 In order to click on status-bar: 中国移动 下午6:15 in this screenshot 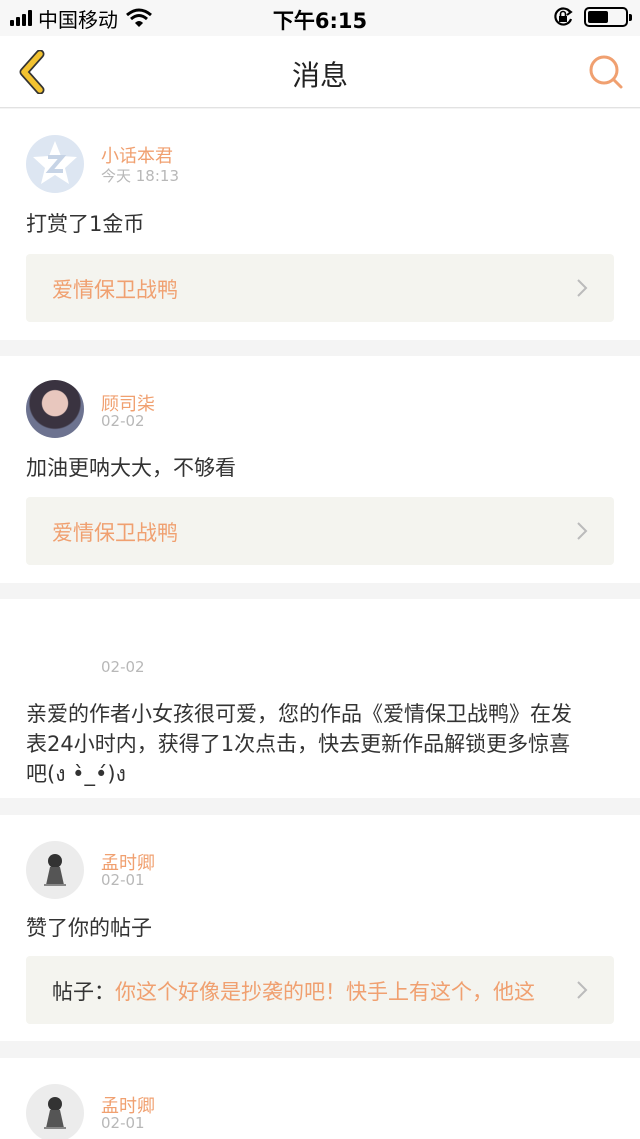, I will do `click(320, 18)`.